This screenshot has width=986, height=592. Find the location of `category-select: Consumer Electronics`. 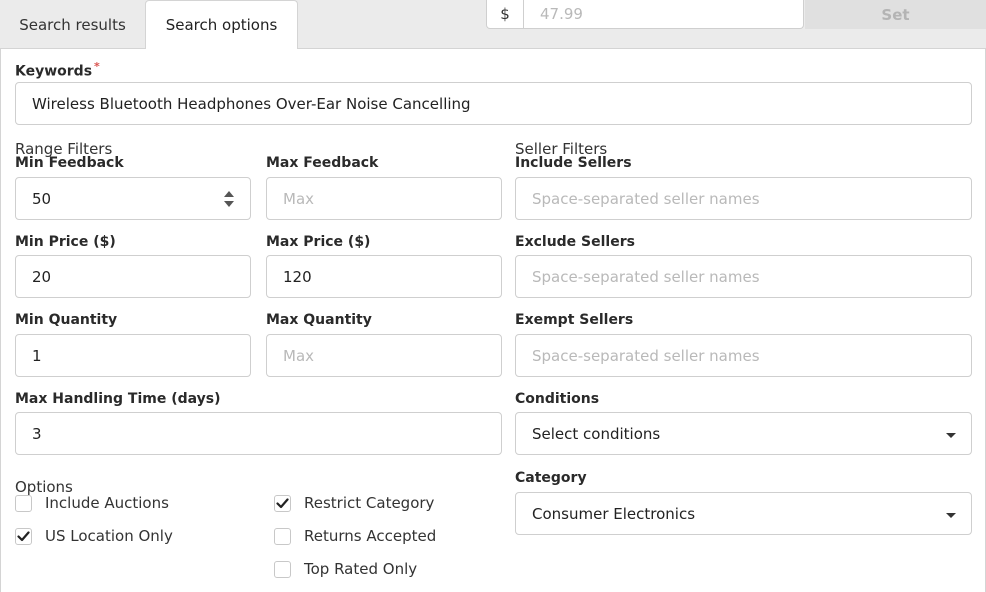

category-select: Consumer Electronics is located at coordinates (743, 513).